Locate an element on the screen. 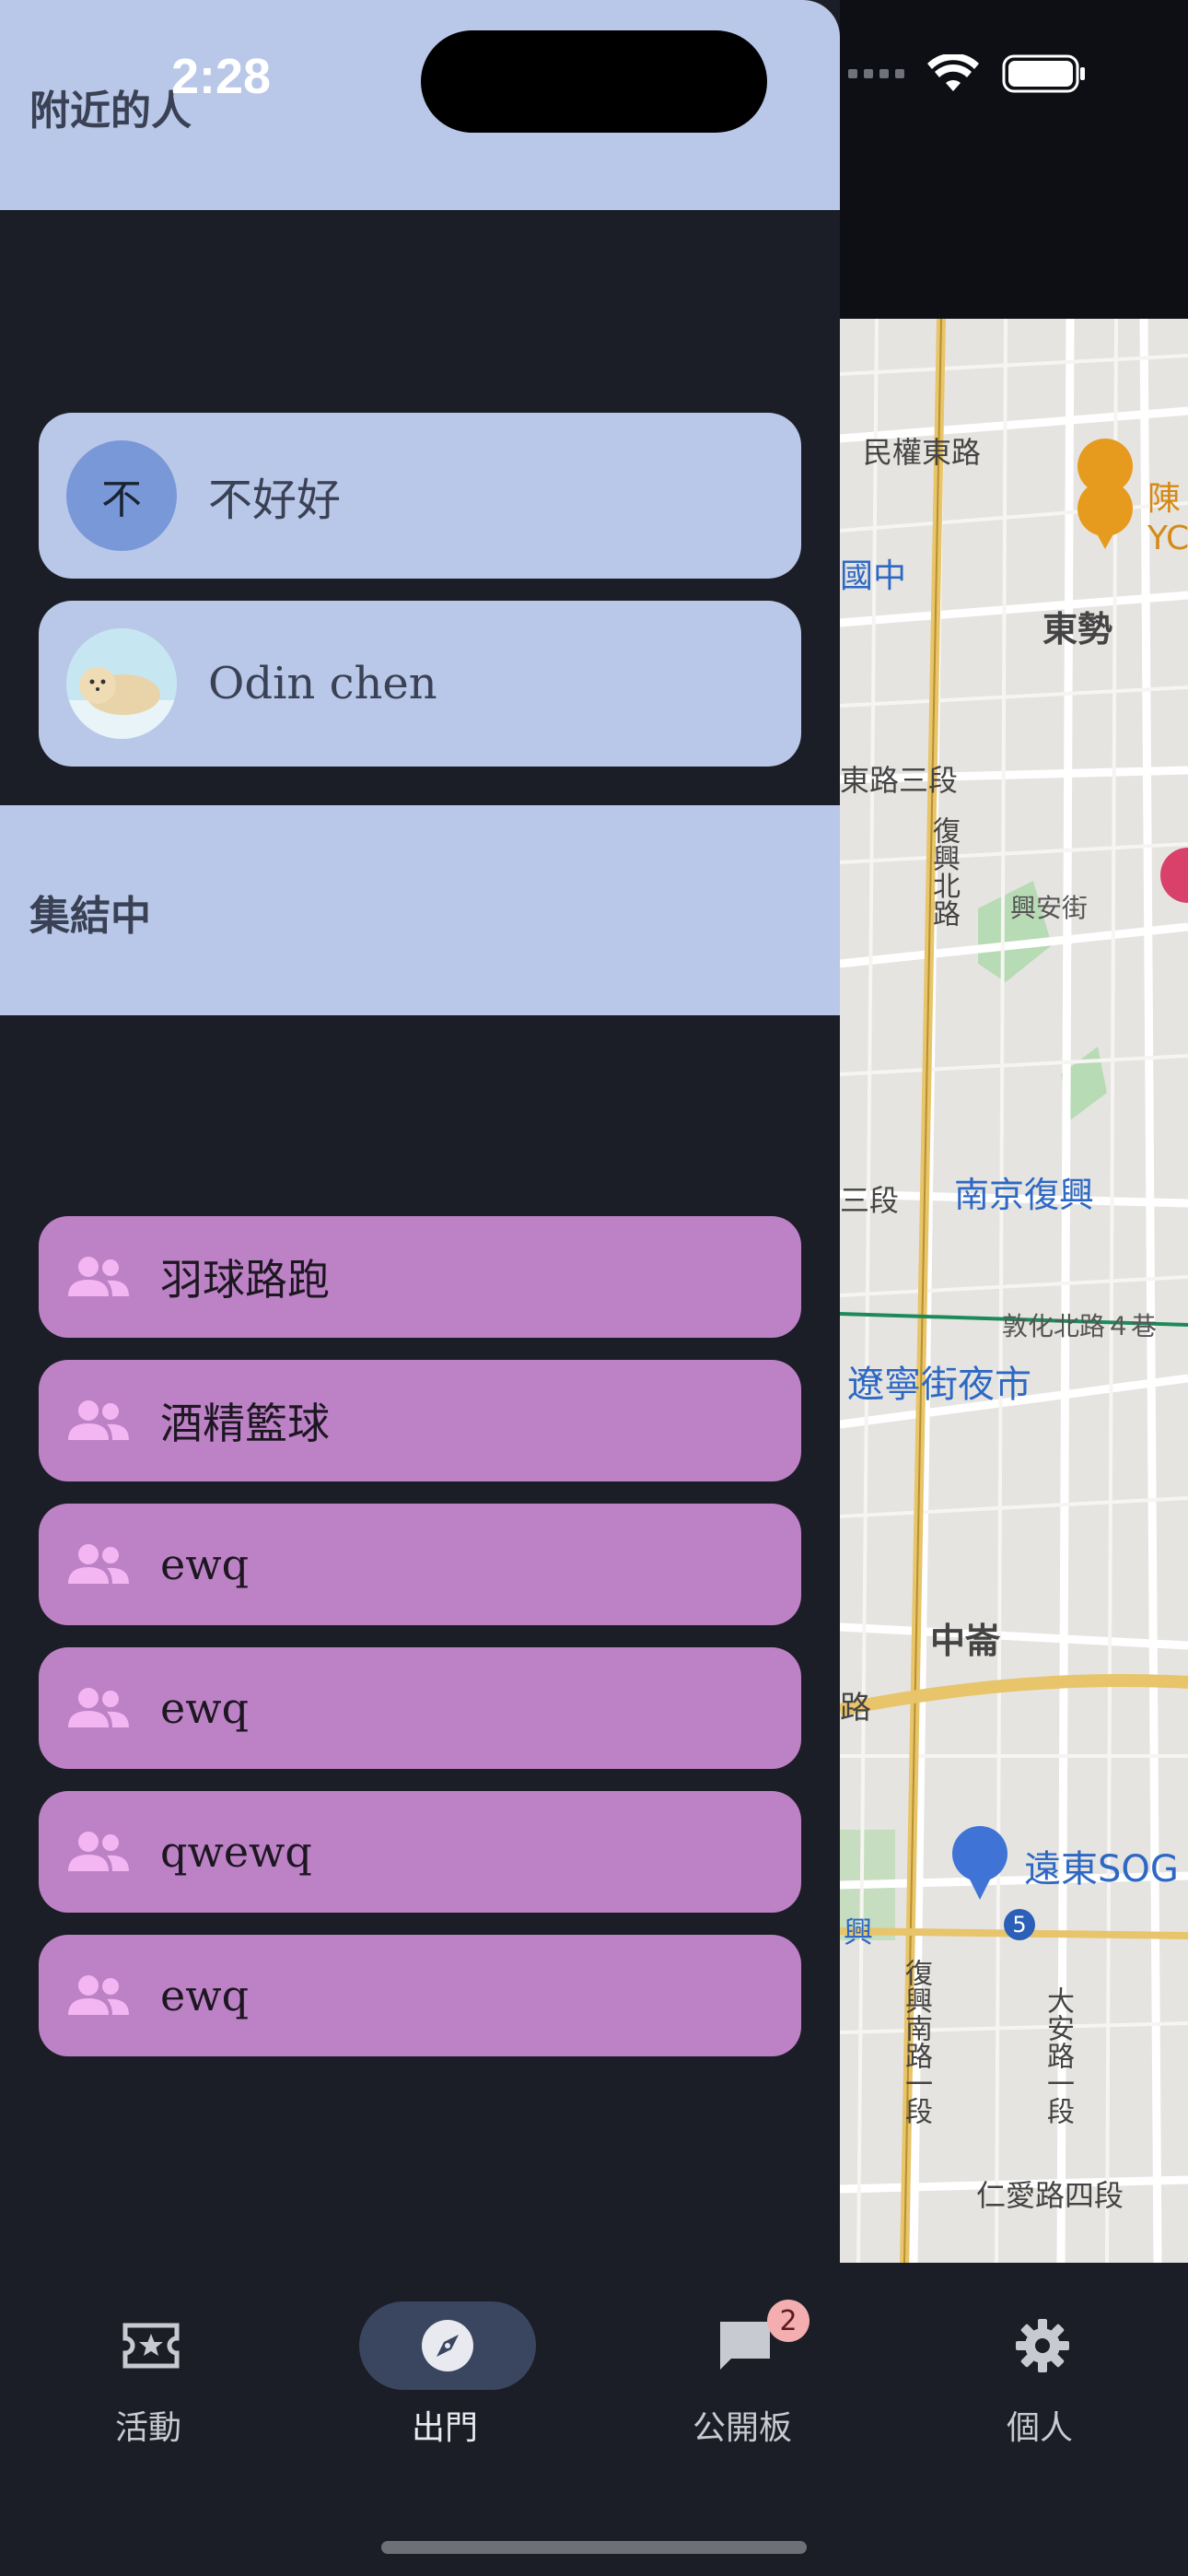 Image resolution: width=1188 pixels, height=2576 pixels. home-indicator is located at coordinates (594, 2547).